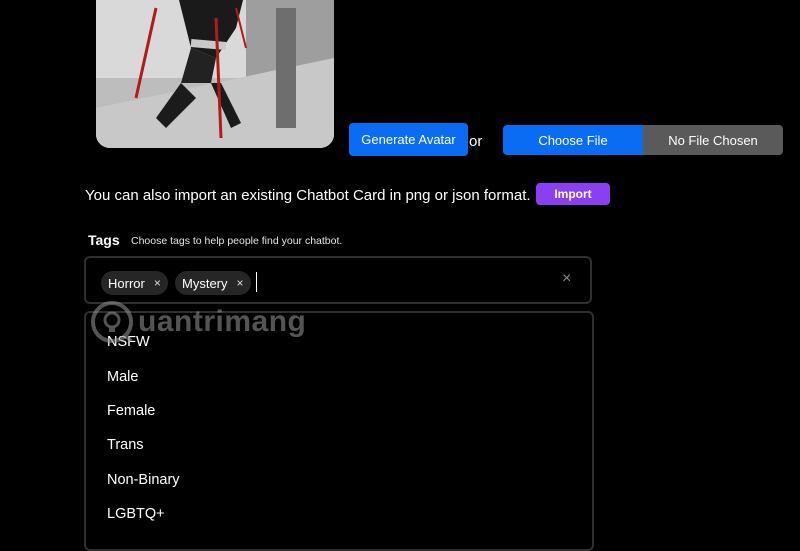  What do you see at coordinates (205, 283) in the screenshot?
I see `tag-chip-label: Mystery` at bounding box center [205, 283].